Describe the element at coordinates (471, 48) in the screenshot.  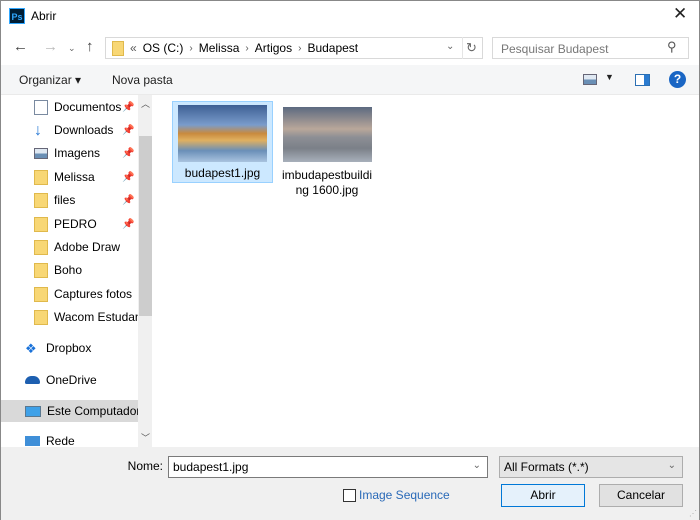
I see `refresh-icon: ↻` at that location.